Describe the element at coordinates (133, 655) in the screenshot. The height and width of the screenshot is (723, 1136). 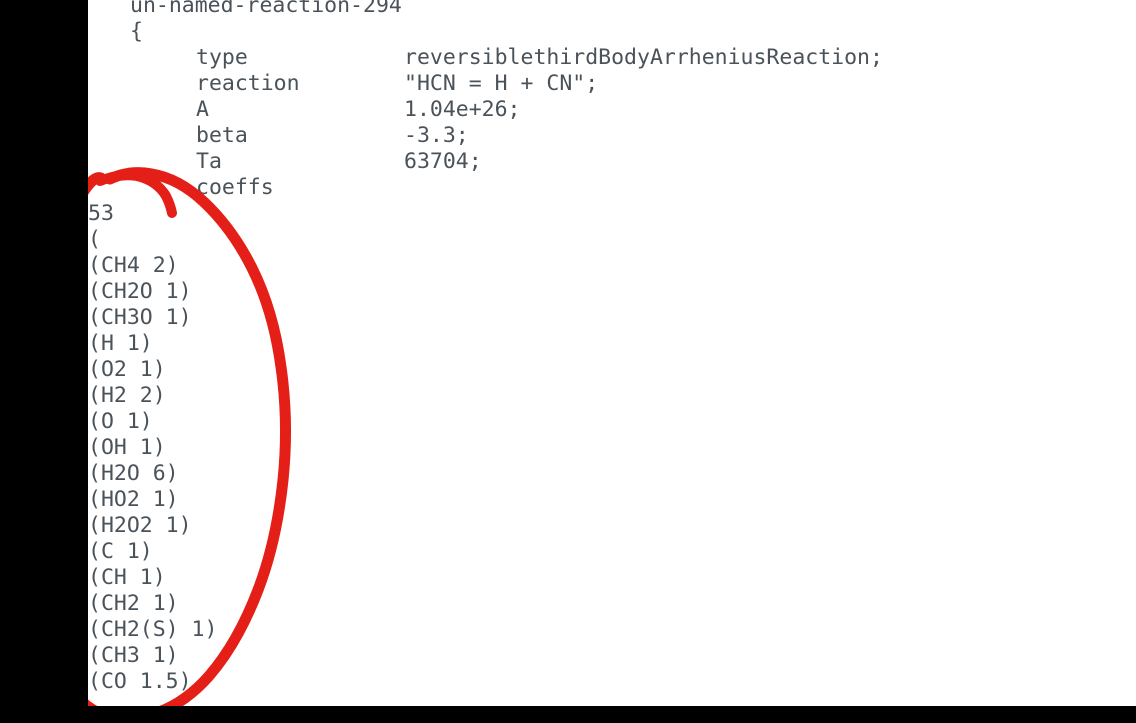
I see `coeff-item: (CH3 1)` at that location.